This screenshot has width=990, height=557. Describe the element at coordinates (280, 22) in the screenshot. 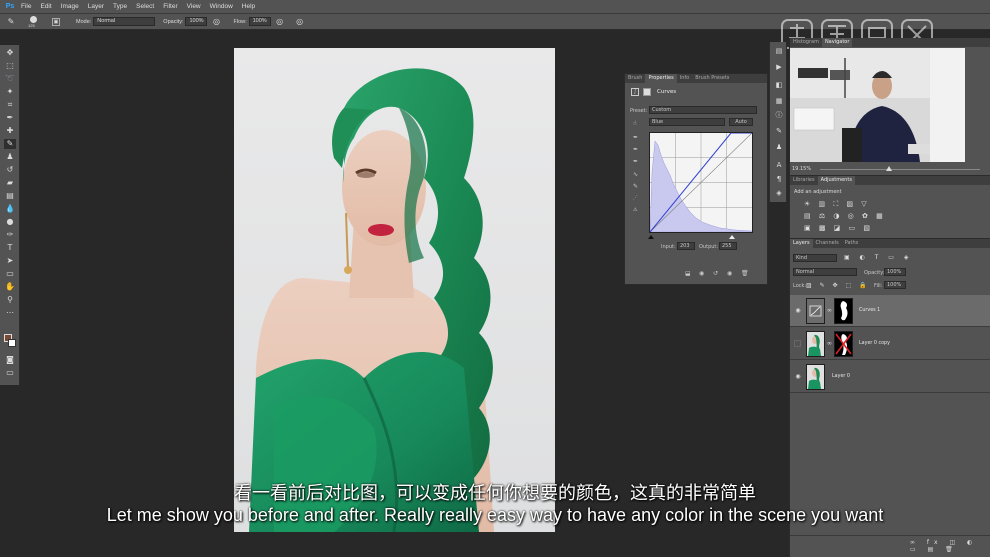

I see `airbrush-icon: ◎` at that location.